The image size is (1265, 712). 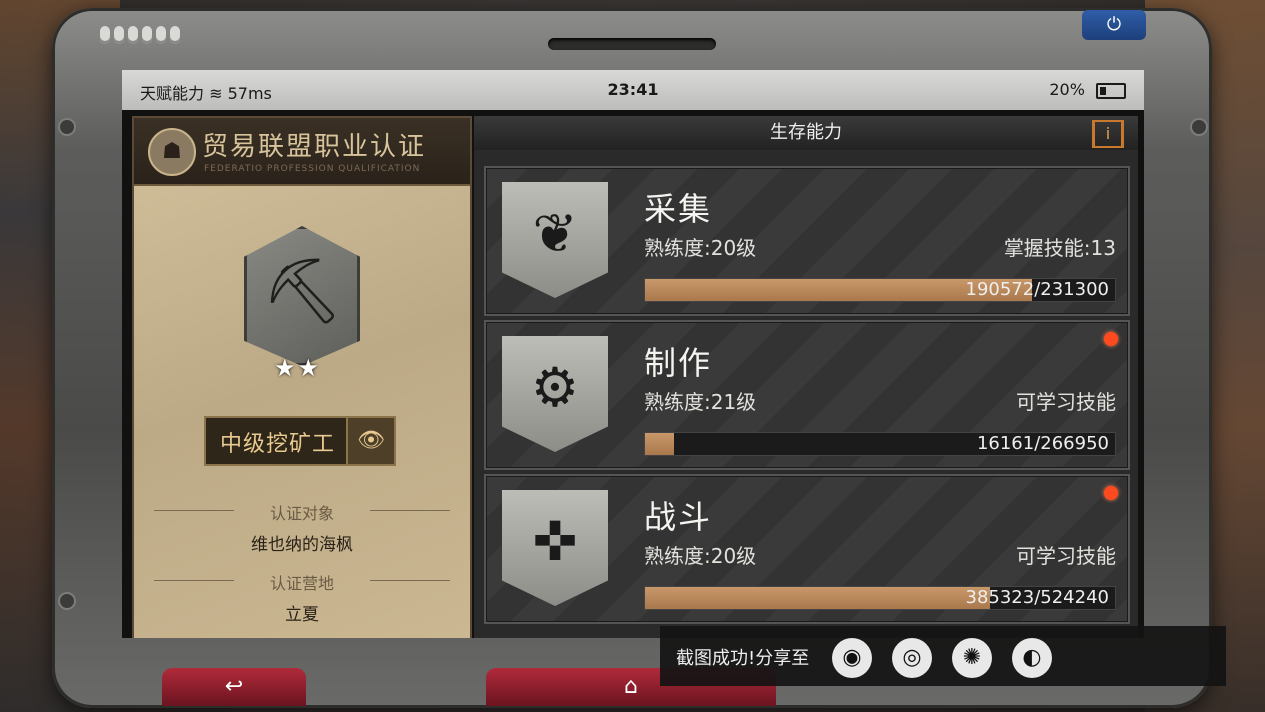 What do you see at coordinates (1037, 289) in the screenshot?
I see `progress-text: 190572/231300` at bounding box center [1037, 289].